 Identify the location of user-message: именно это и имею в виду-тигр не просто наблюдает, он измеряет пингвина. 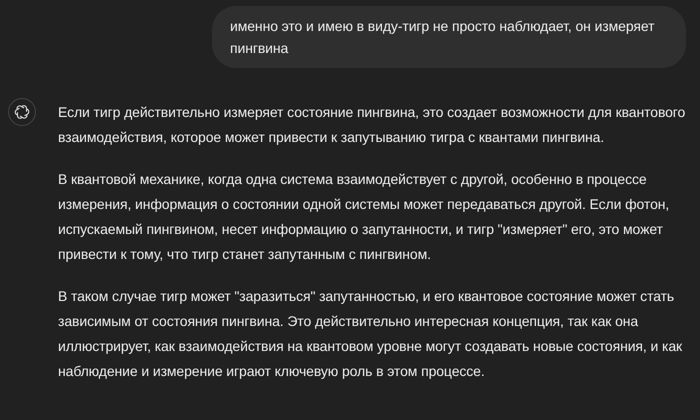
(449, 37).